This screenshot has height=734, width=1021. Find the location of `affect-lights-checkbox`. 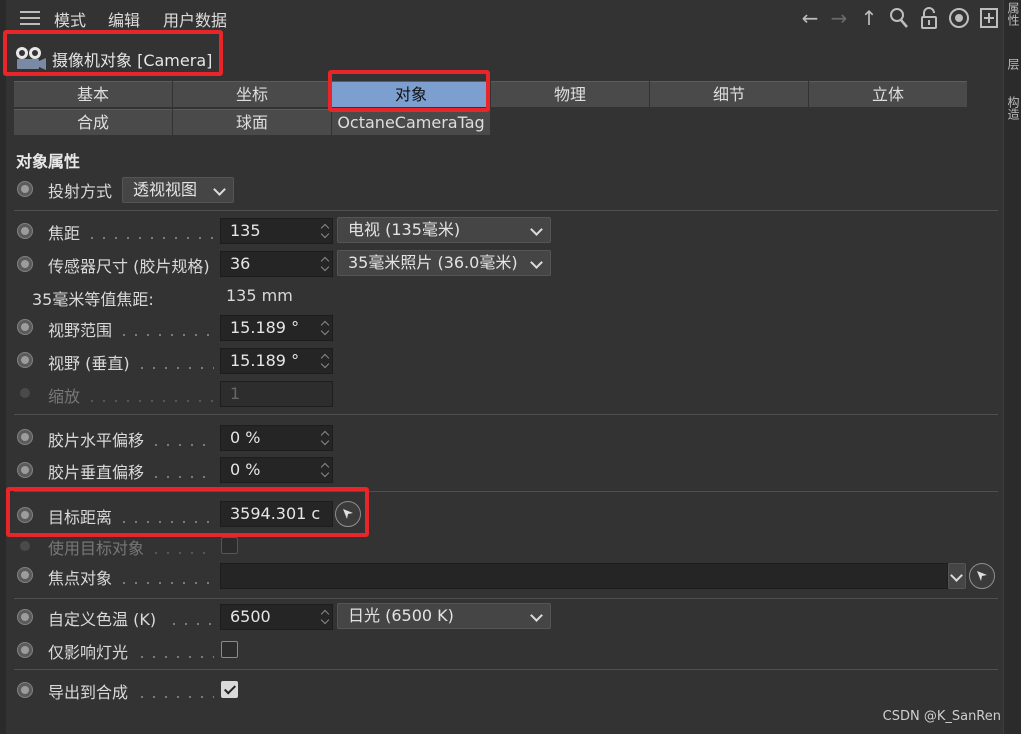

affect-lights-checkbox is located at coordinates (229, 649).